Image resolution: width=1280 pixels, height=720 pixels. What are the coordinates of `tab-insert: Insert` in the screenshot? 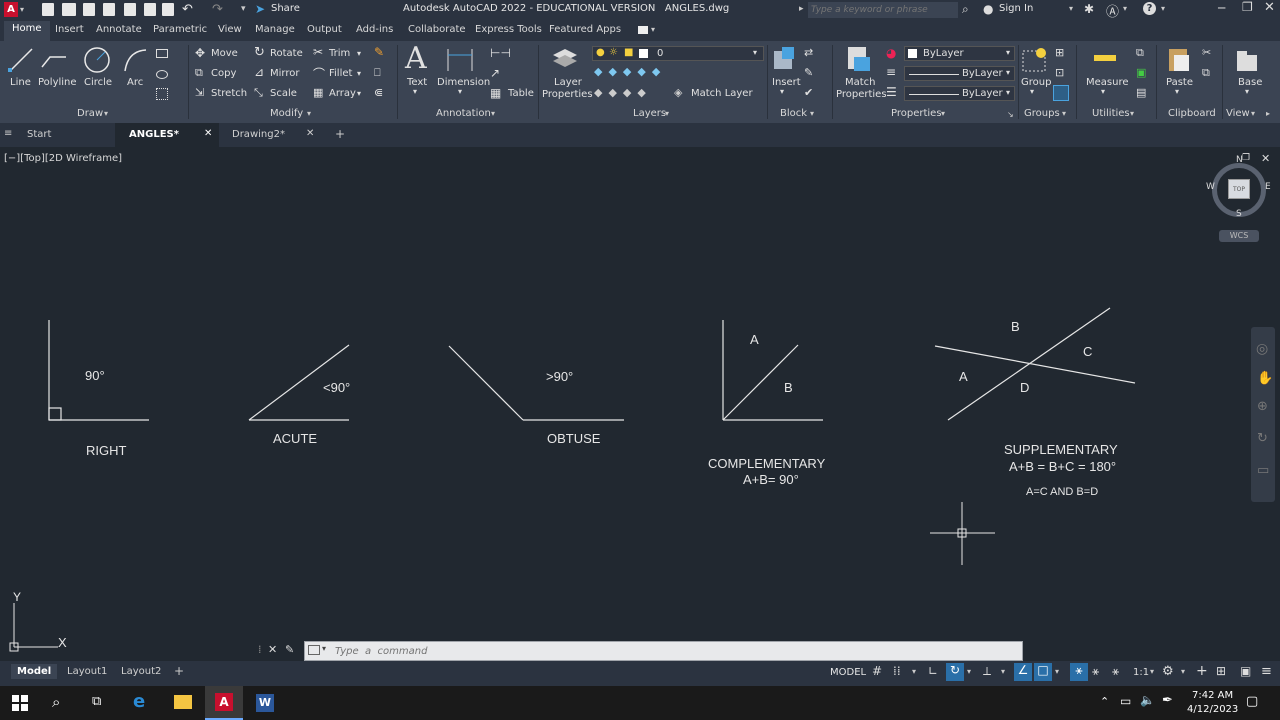 It's located at (69, 29).